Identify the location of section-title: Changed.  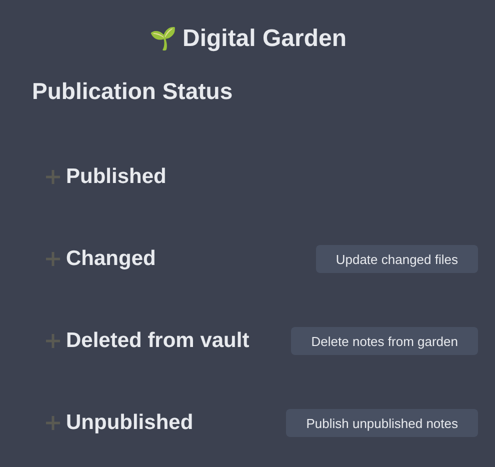
(111, 259).